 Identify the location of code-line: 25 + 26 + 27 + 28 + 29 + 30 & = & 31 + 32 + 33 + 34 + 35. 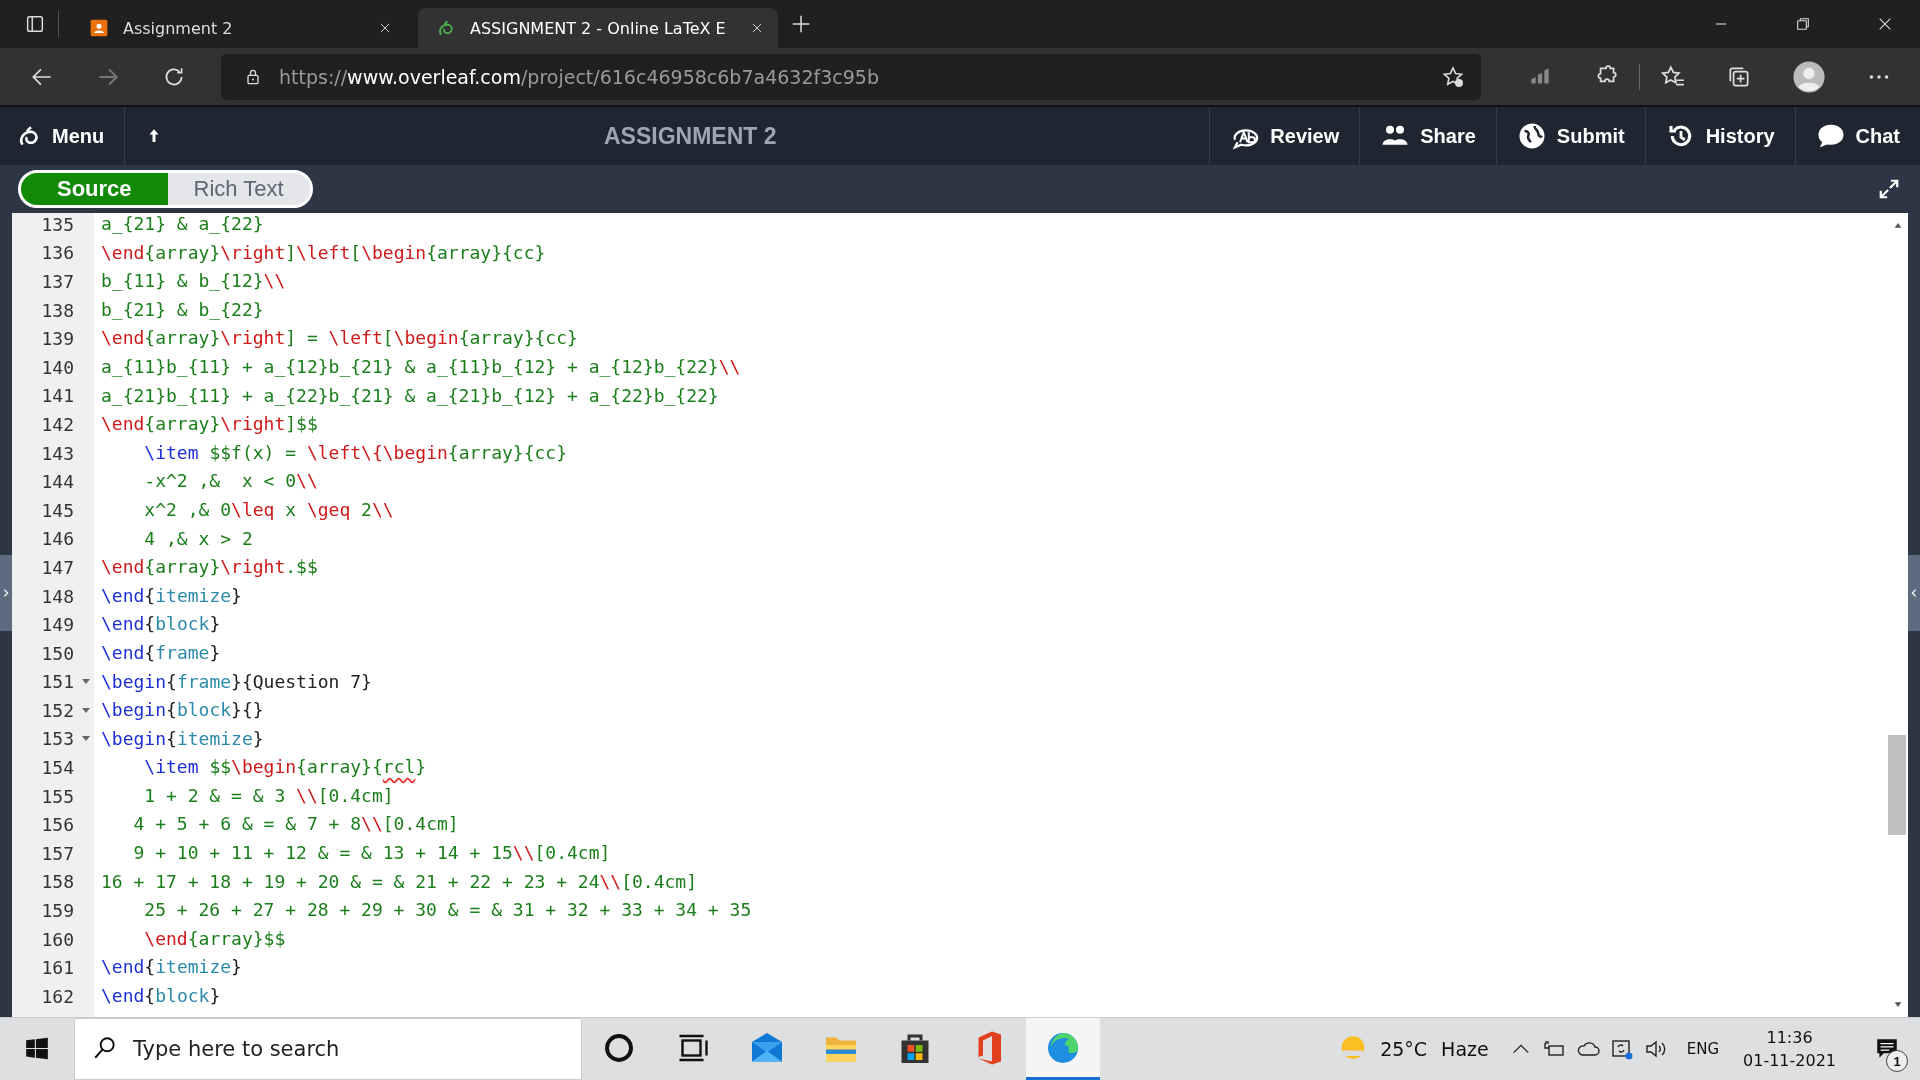
(447, 910).